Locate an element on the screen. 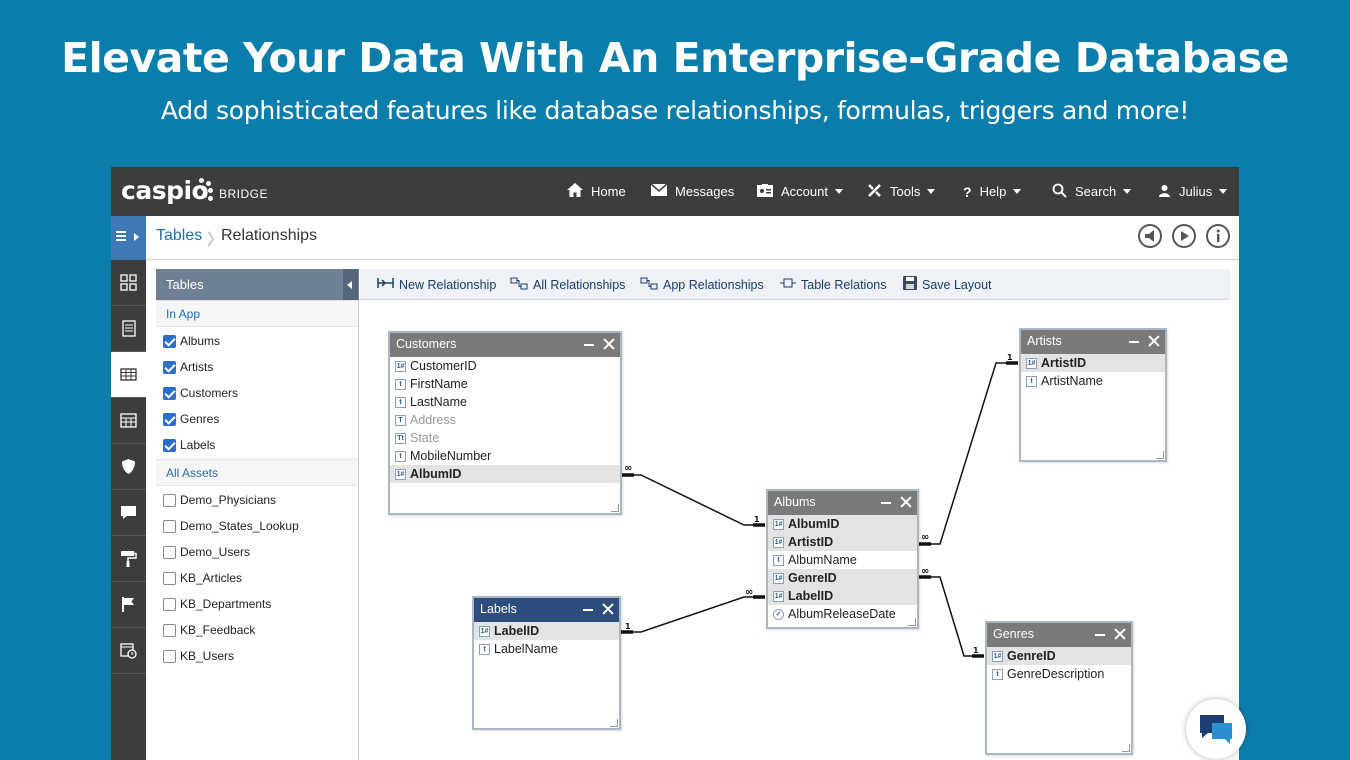 The height and width of the screenshot is (760, 1350). field-name: CustomerID is located at coordinates (443, 366).